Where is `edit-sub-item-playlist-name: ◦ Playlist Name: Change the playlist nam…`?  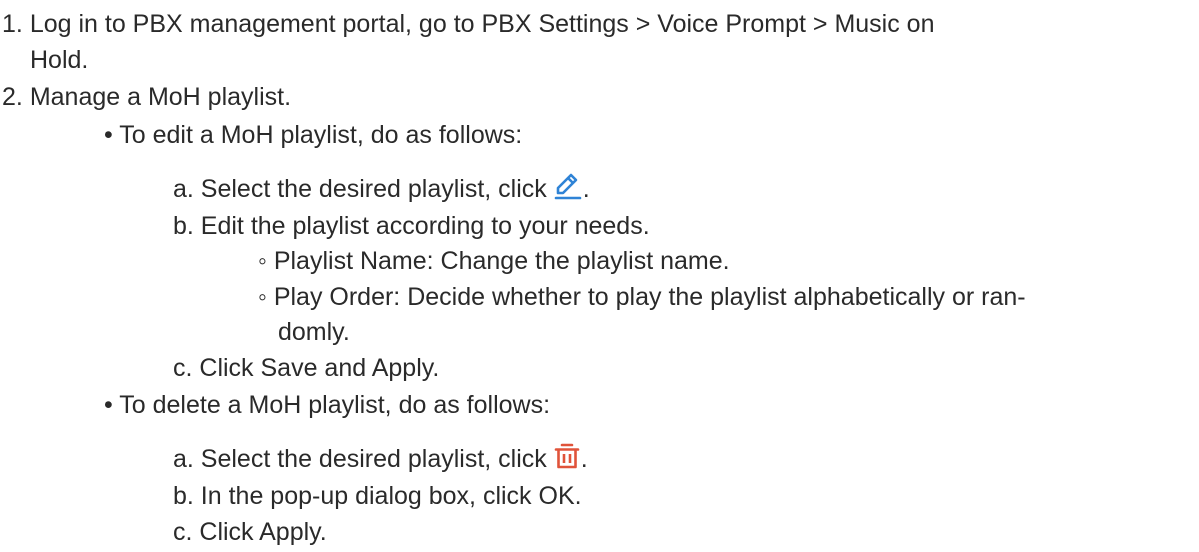
edit-sub-item-playlist-name: ◦ Playlist Name: Change the playlist nam… is located at coordinates (494, 261).